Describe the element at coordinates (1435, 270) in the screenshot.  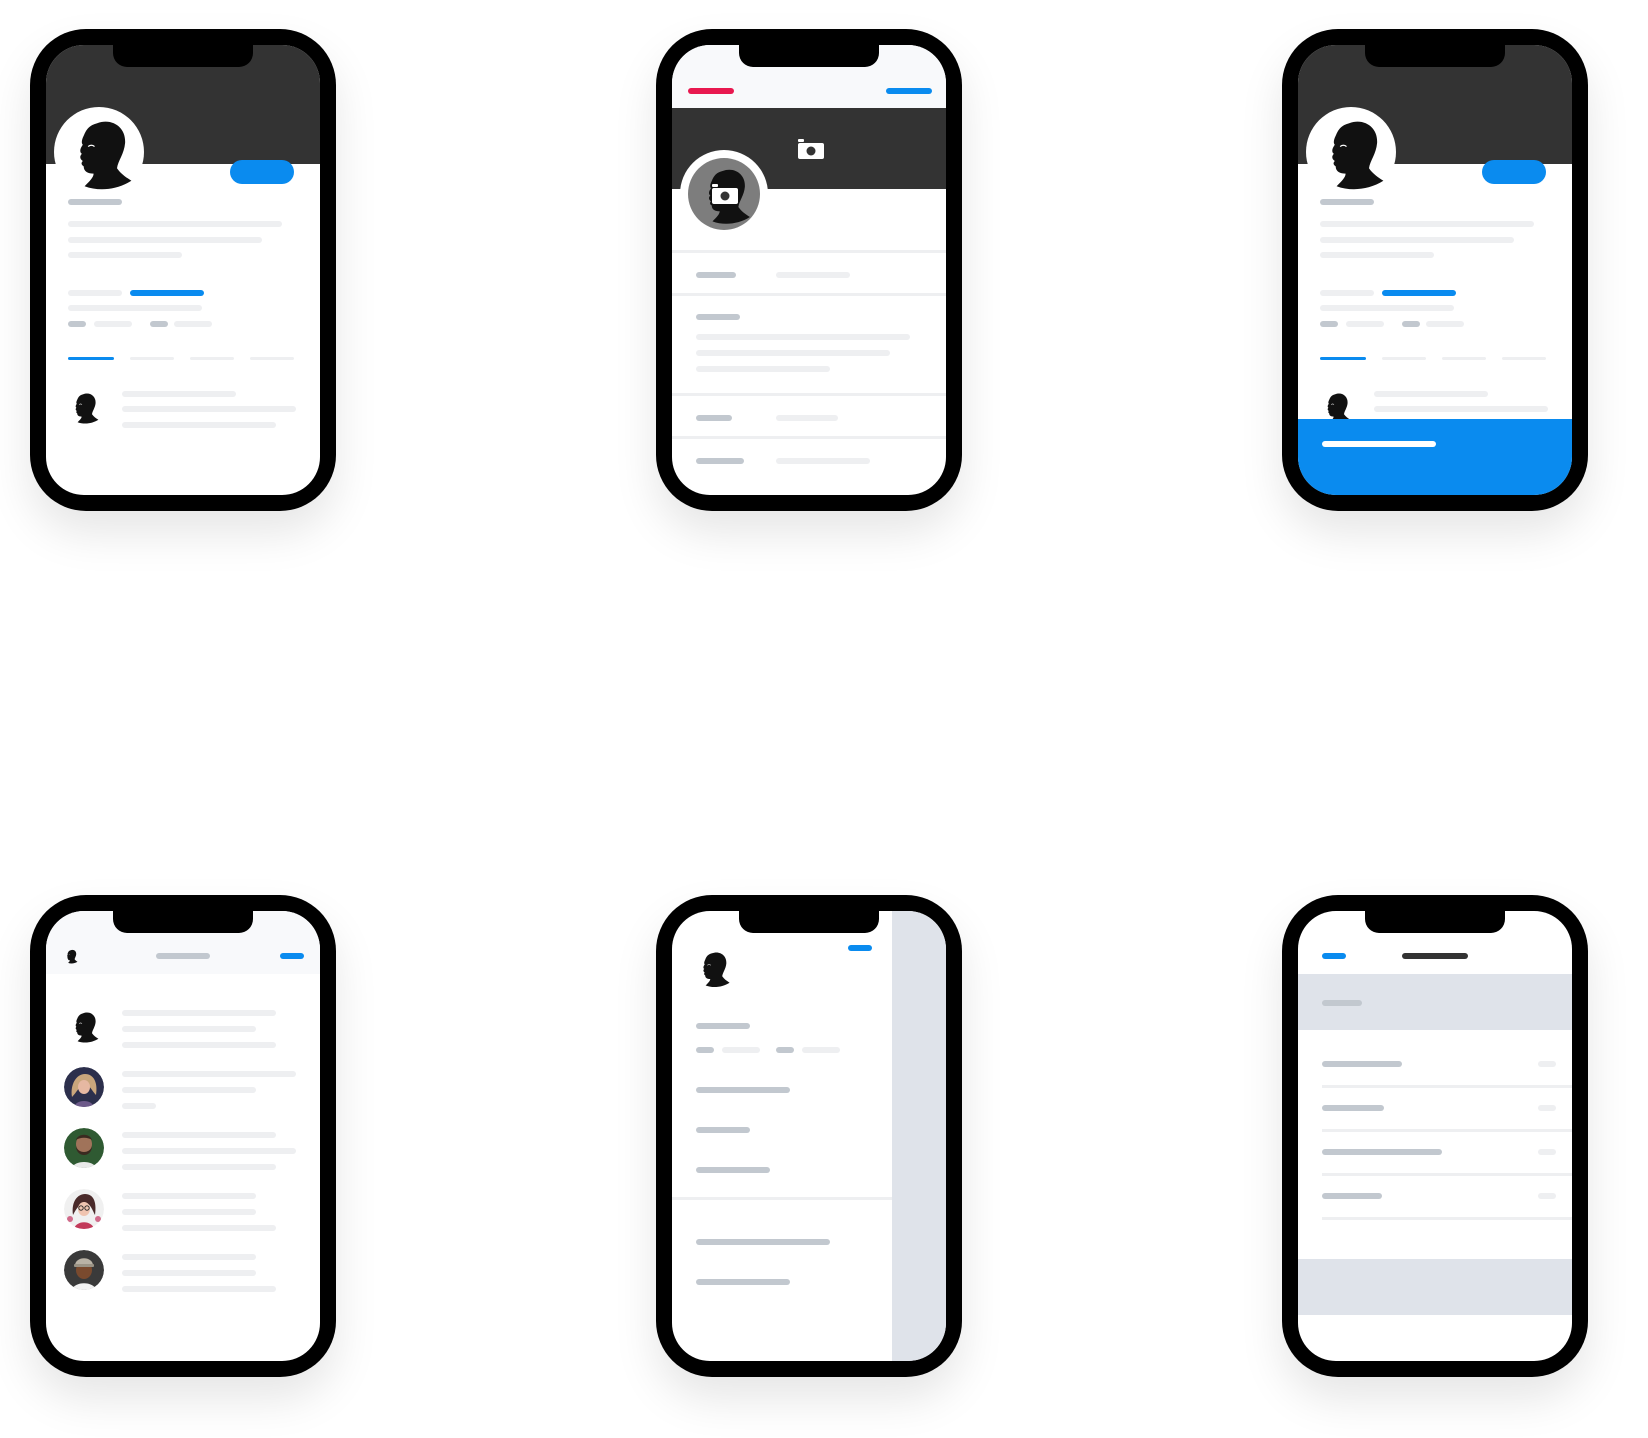
I see `phone-profile-banner` at that location.